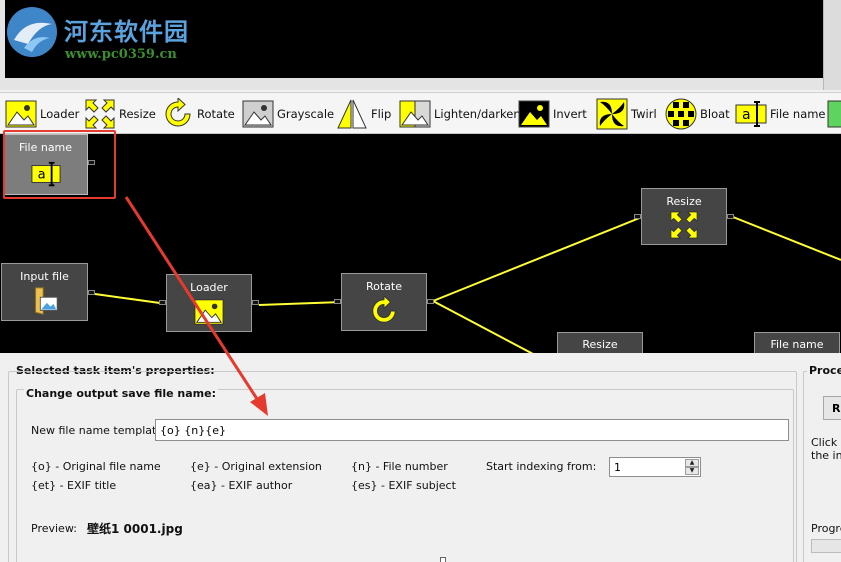 The height and width of the screenshot is (562, 841). Describe the element at coordinates (415, 114) in the screenshot. I see `lighten-darken-icon` at that location.